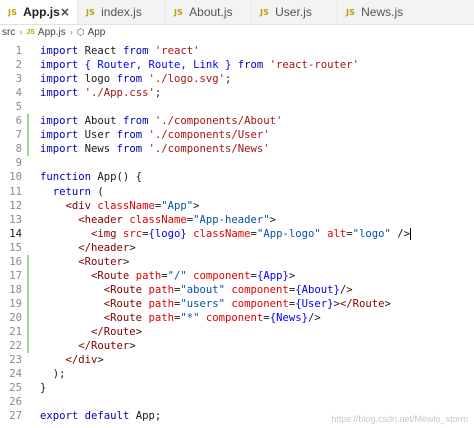  What do you see at coordinates (237, 346) in the screenshot?
I see `code-line: 22 </Router>` at bounding box center [237, 346].